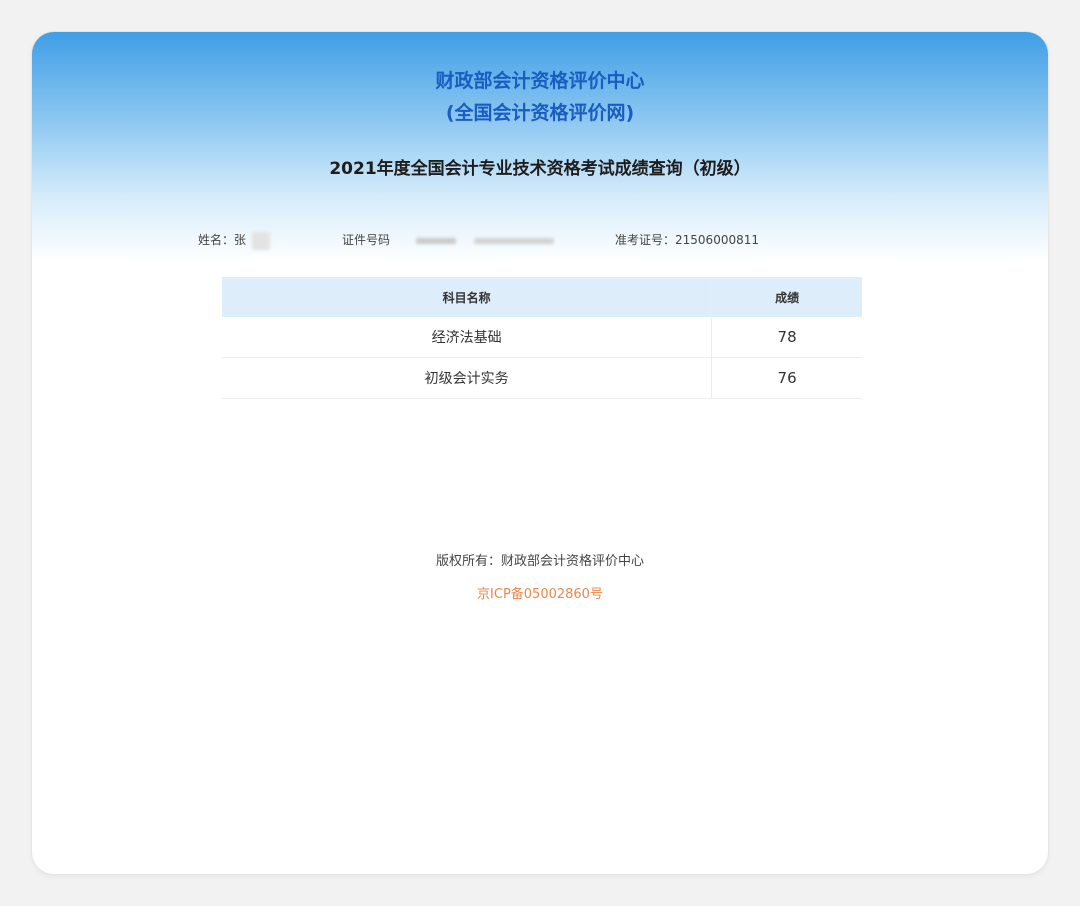 The width and height of the screenshot is (1080, 906). Describe the element at coordinates (540, 592) in the screenshot. I see `icp-link: 京ICP备05002860号` at that location.